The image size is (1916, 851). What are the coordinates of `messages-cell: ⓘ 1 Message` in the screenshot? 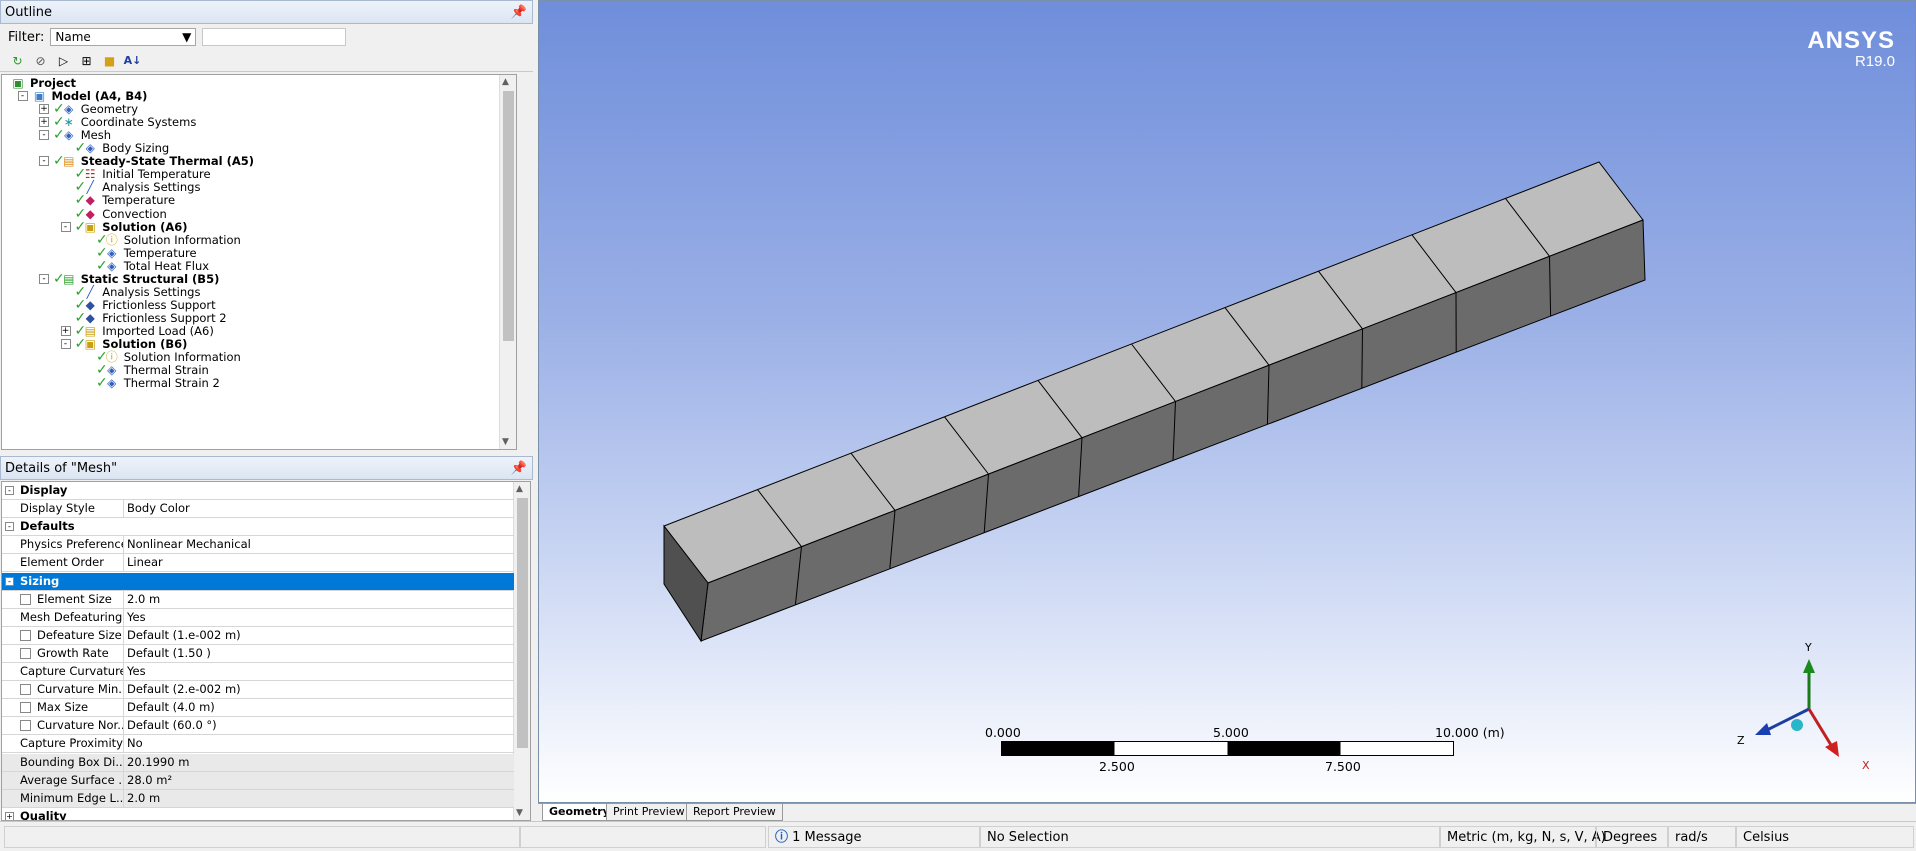 It's located at (874, 837).